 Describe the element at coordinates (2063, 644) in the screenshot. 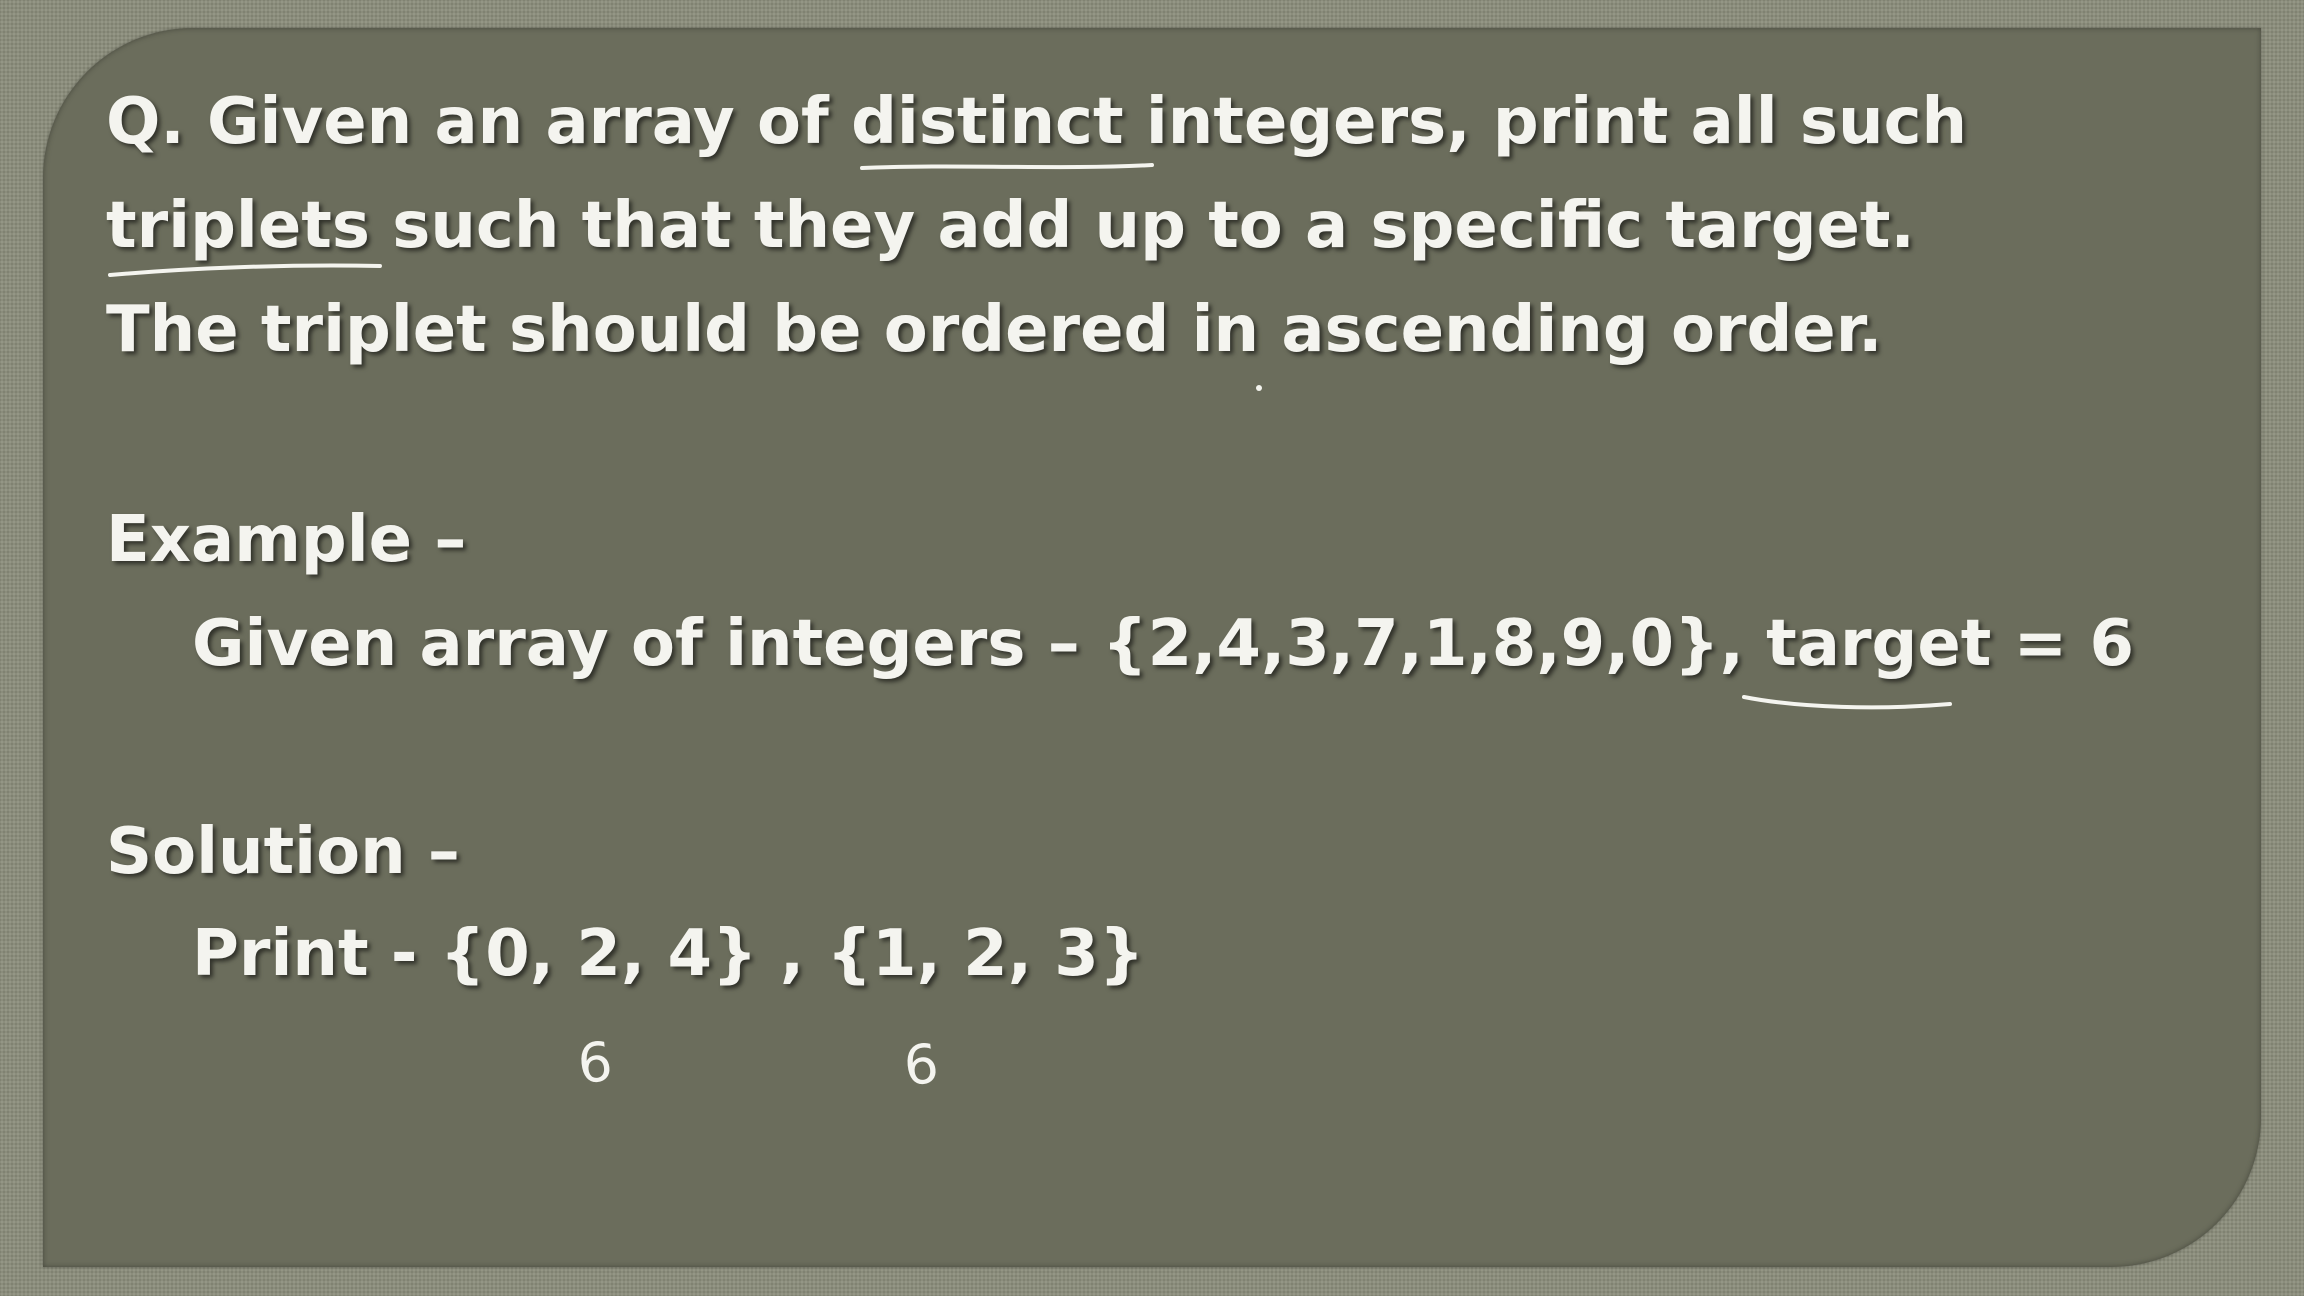

I see `example-target-value: = 6` at that location.